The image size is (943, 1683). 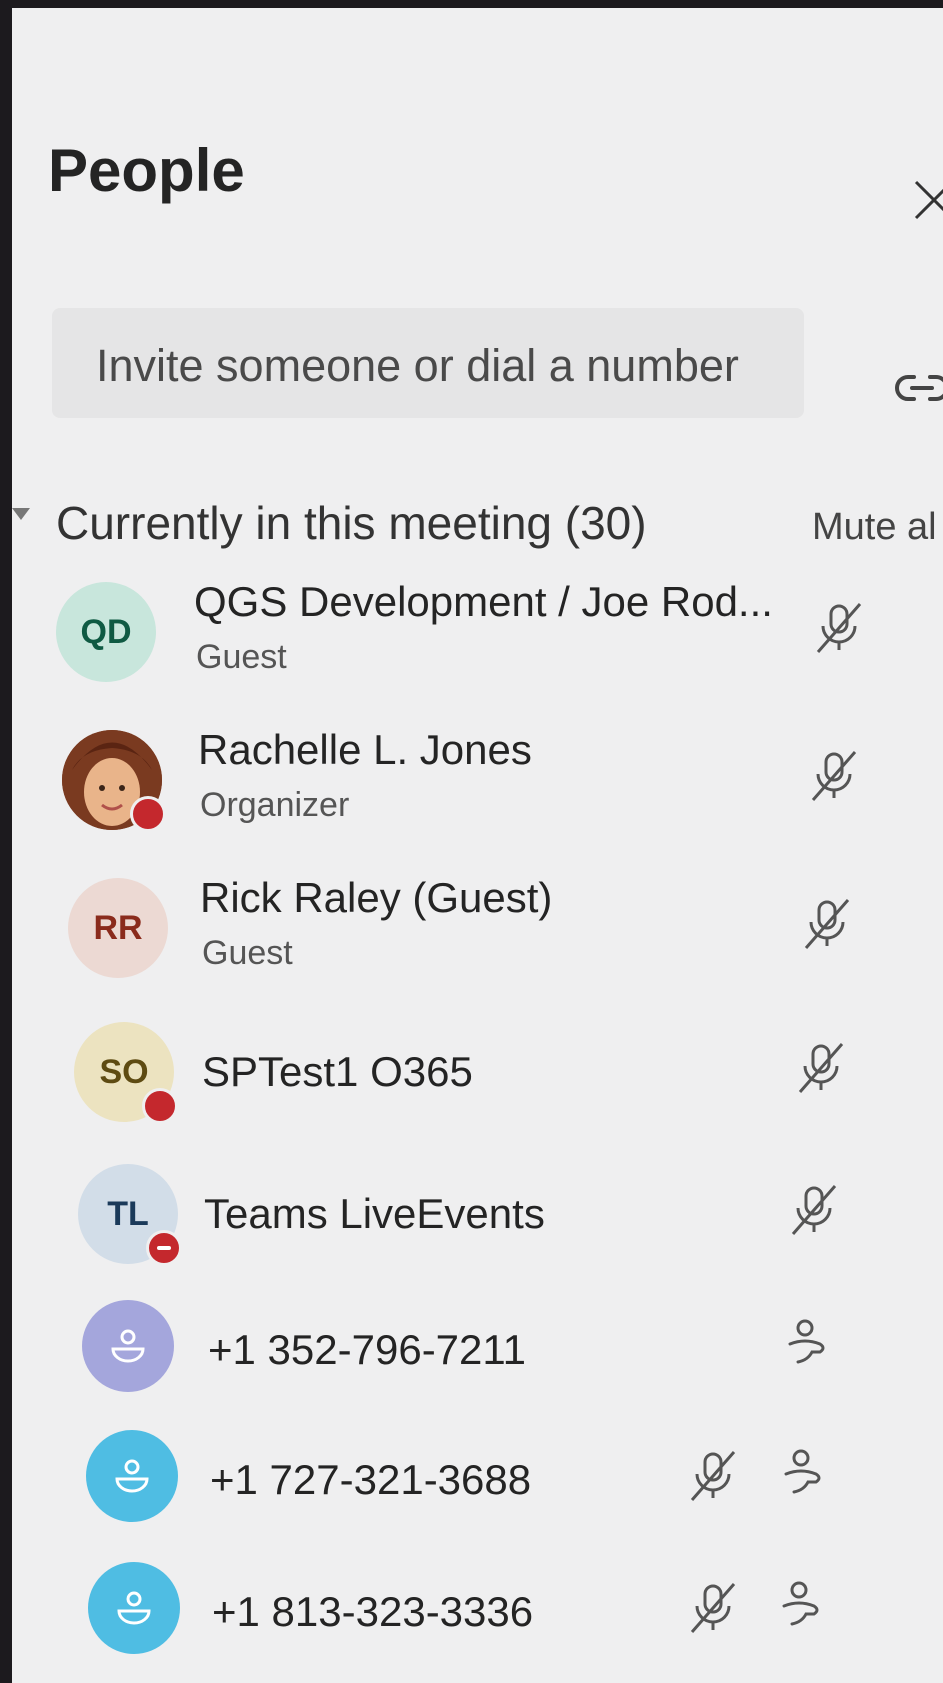 I want to click on participant-name: Rachelle L. Jones, so click(x=365, y=749).